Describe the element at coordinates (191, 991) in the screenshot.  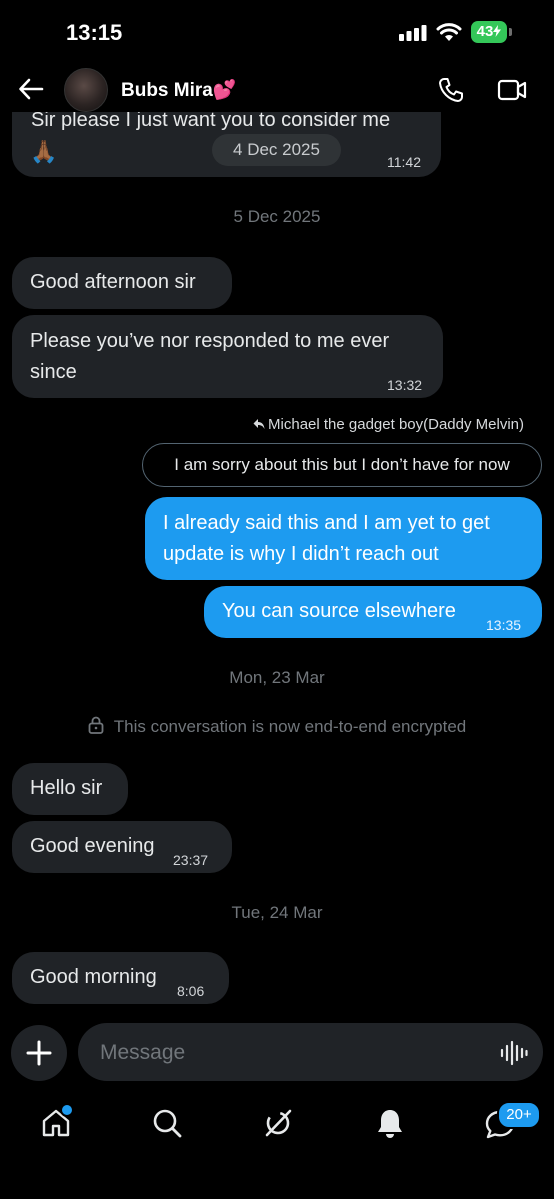
I see `message-time: 8:06` at that location.